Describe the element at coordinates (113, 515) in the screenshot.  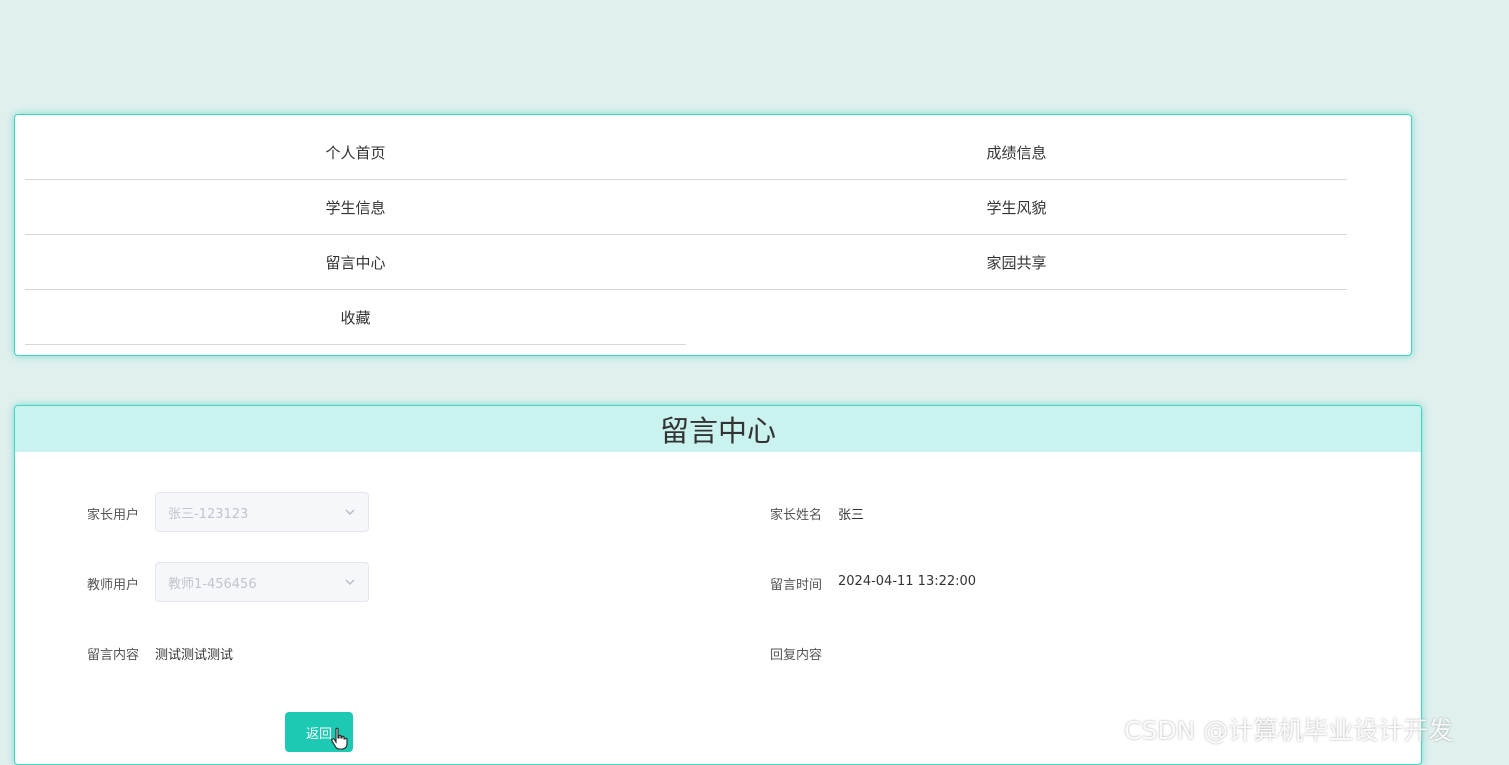
I see `parent-user-label: 家长用户` at that location.